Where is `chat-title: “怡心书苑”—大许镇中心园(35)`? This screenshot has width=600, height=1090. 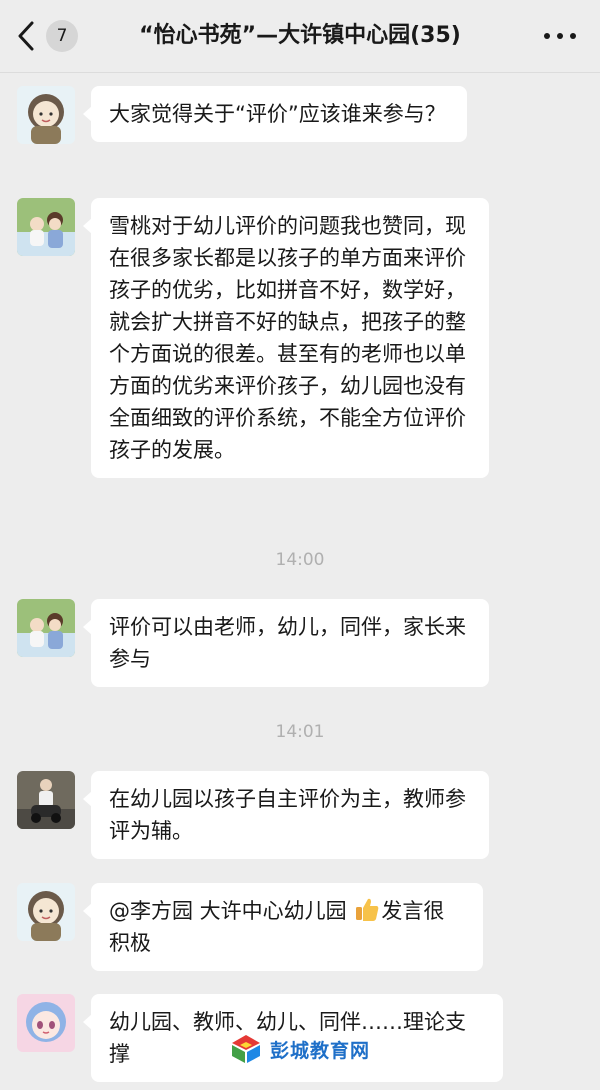 chat-title: “怡心书苑”—大许镇中心园(35) is located at coordinates (300, 35).